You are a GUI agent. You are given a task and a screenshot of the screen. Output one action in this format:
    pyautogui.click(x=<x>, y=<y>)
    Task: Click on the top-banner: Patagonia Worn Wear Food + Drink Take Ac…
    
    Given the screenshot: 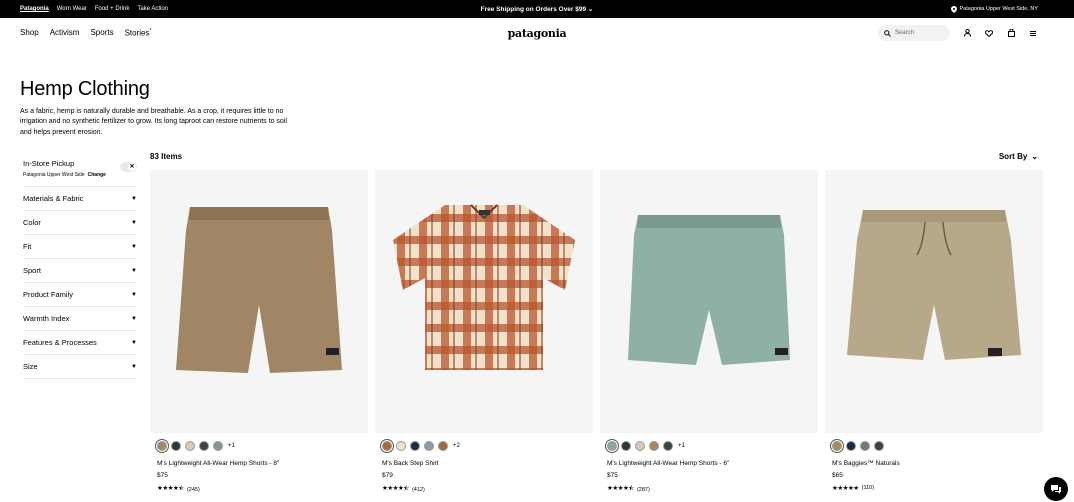 What is the action you would take?
    pyautogui.click(x=537, y=9)
    